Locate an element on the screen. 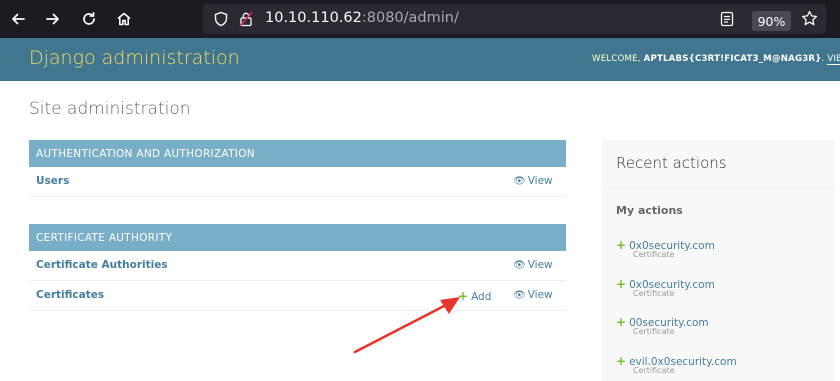 This screenshot has width=840, height=381. list-item: + evil.0x0security.com Certificate is located at coordinates (721, 362).